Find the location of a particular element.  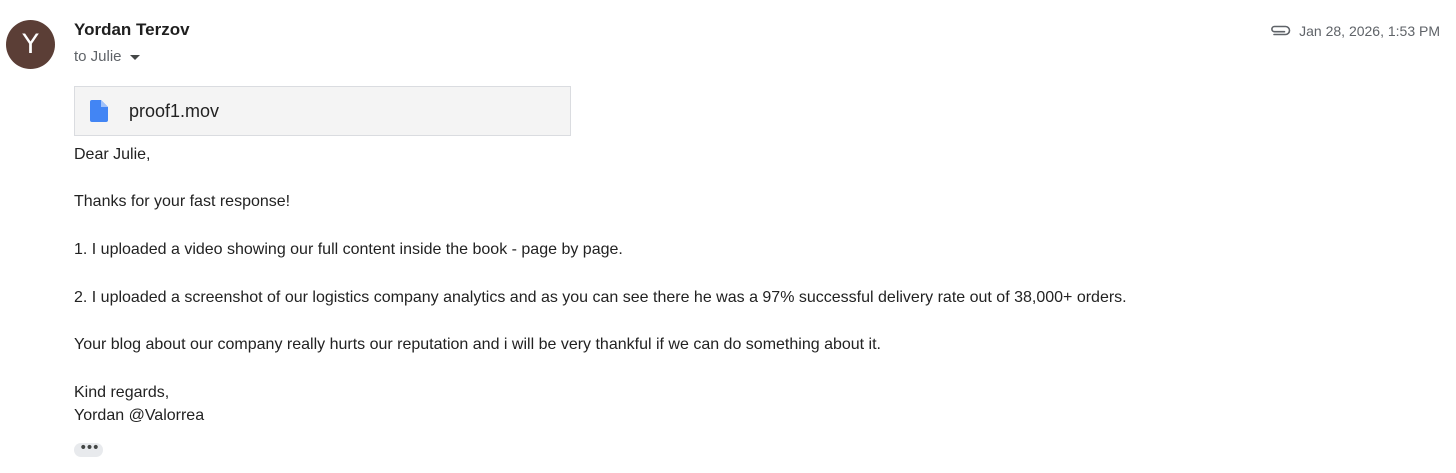

paperclip-icon is located at coordinates (1281, 30).